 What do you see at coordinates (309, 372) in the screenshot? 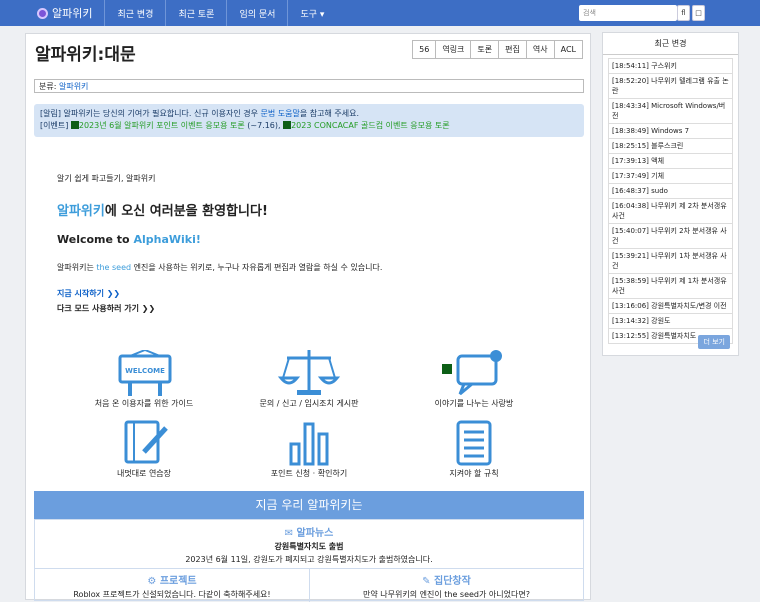
I see `scales-icon` at bounding box center [309, 372].